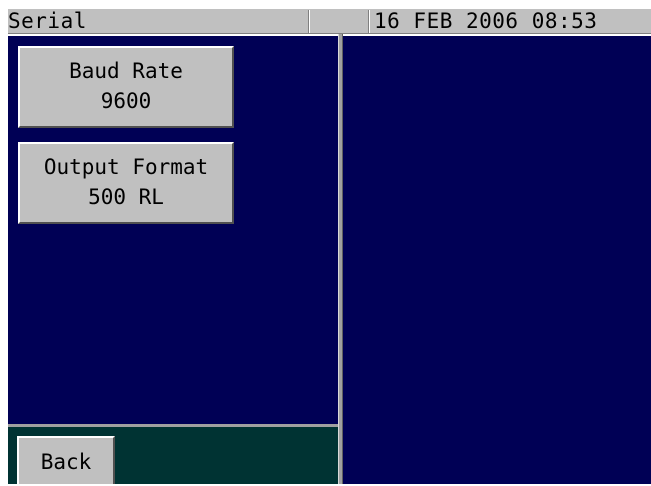 This screenshot has height=486, width=651. What do you see at coordinates (126, 183) in the screenshot?
I see `output-format-button: Output Format 500 RL` at bounding box center [126, 183].